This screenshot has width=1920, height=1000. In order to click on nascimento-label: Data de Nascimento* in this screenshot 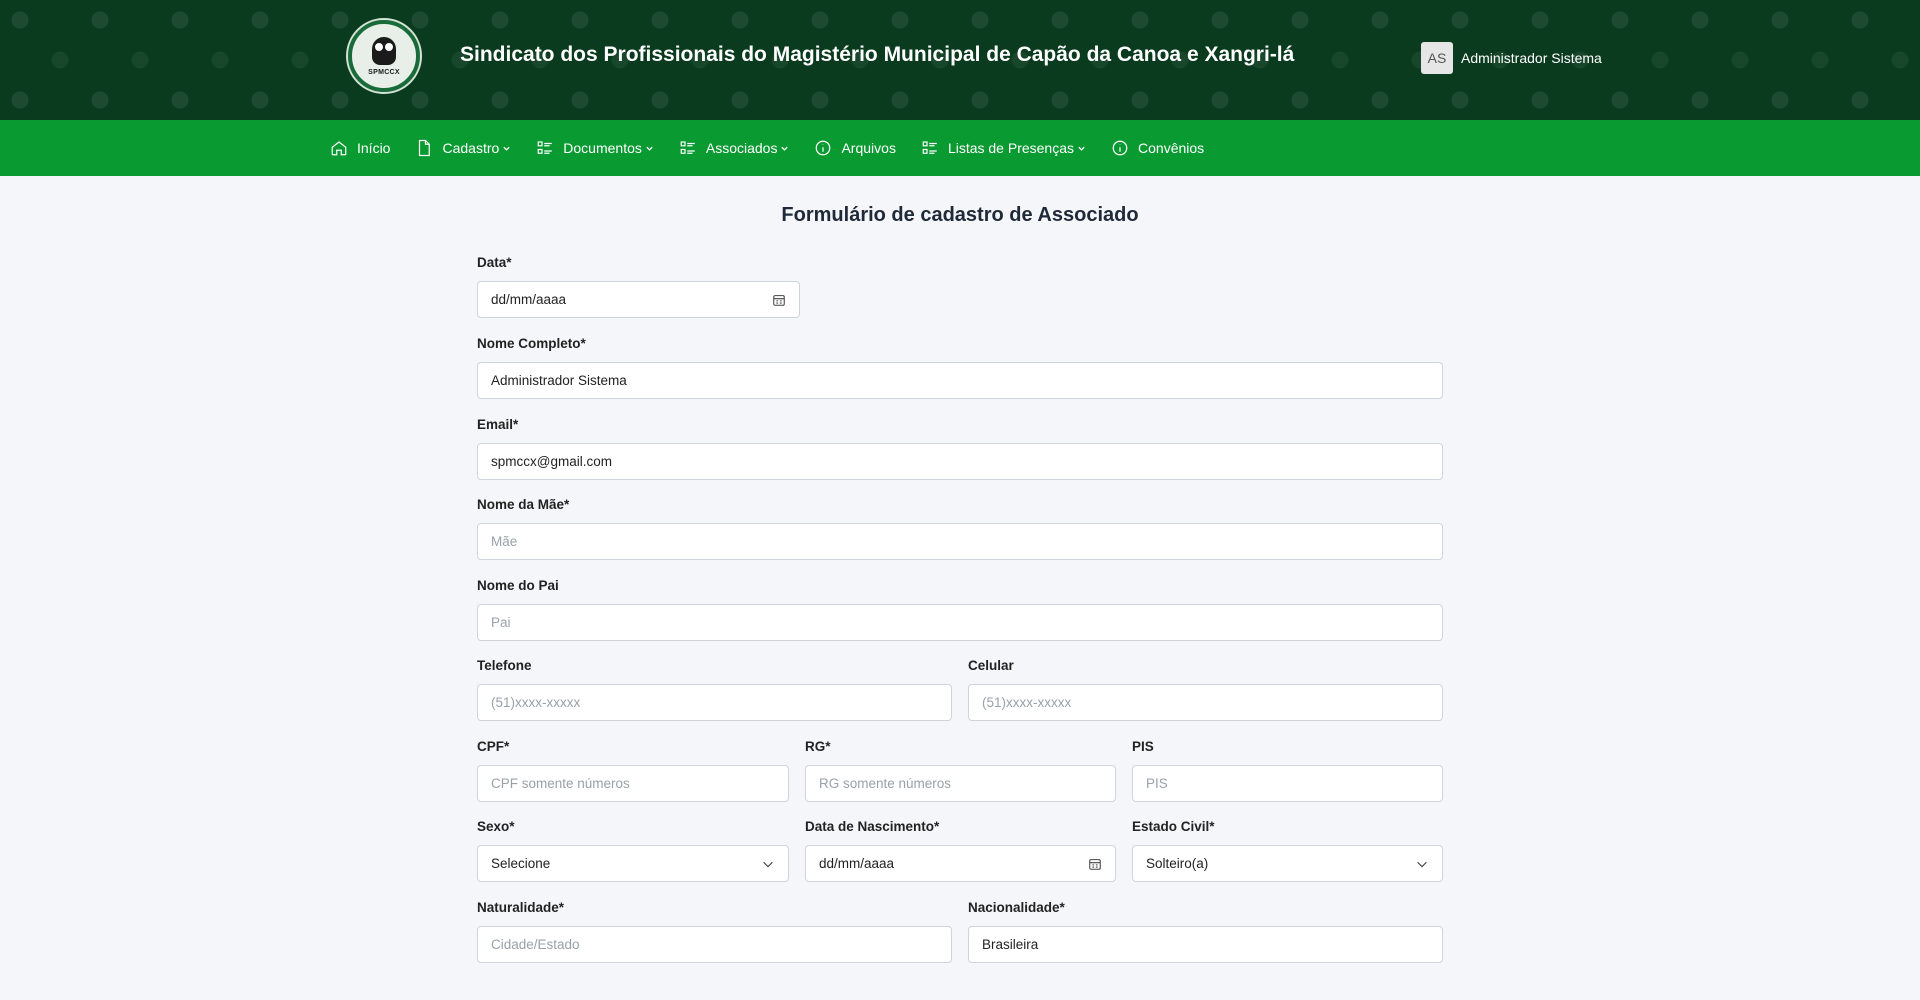, I will do `click(872, 826)`.